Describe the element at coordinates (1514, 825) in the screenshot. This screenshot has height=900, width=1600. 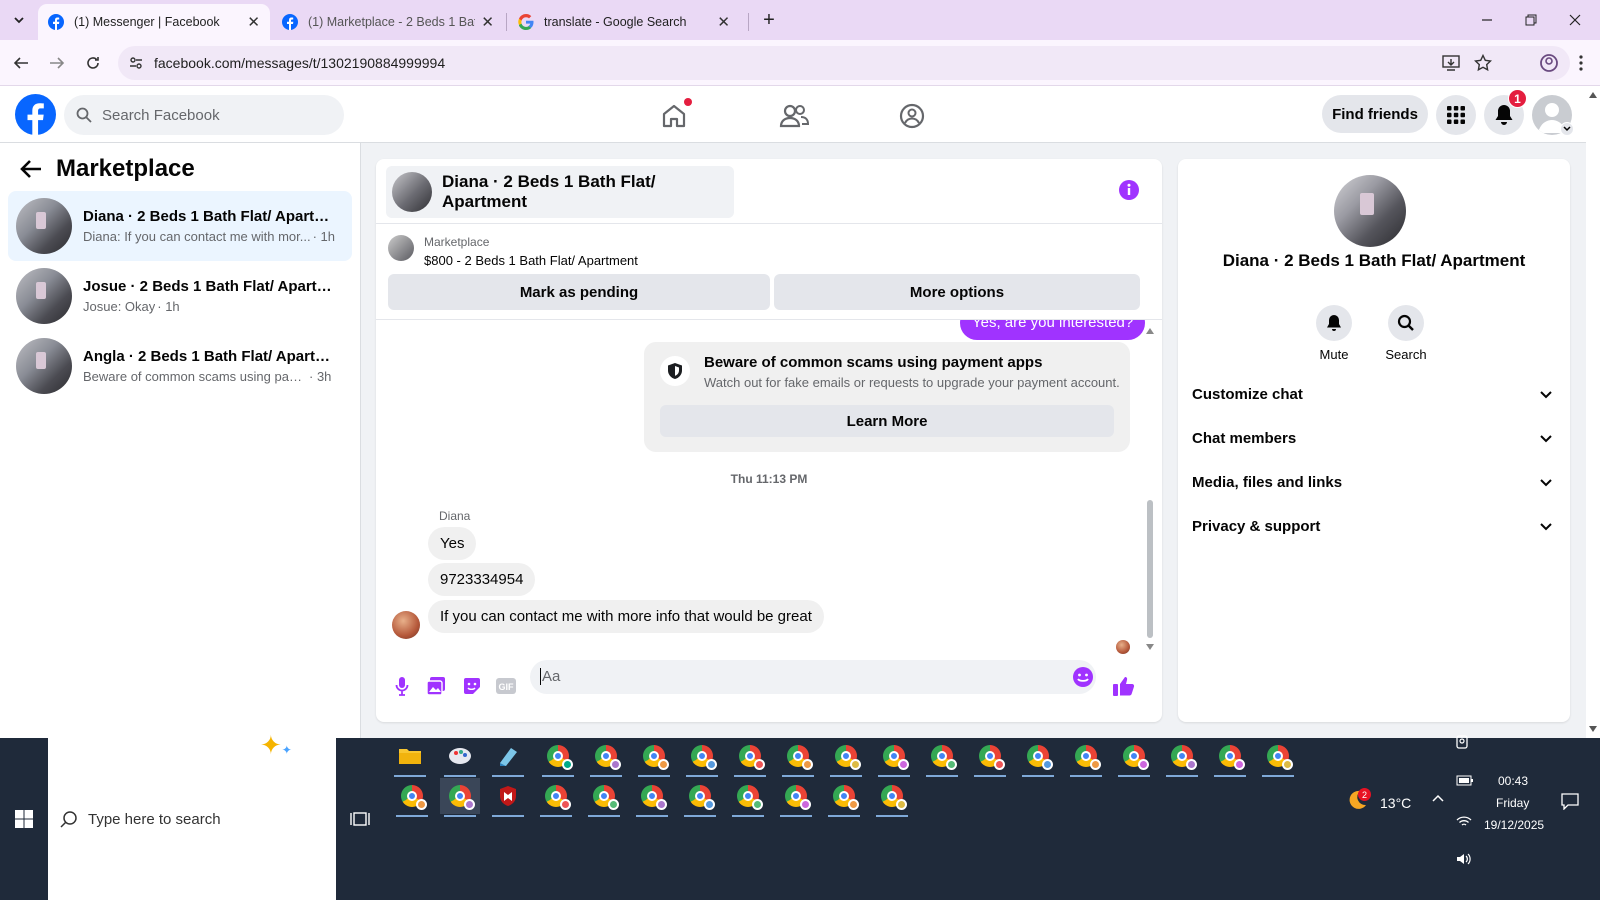
I see `clock-date: 19/12/2025` at that location.